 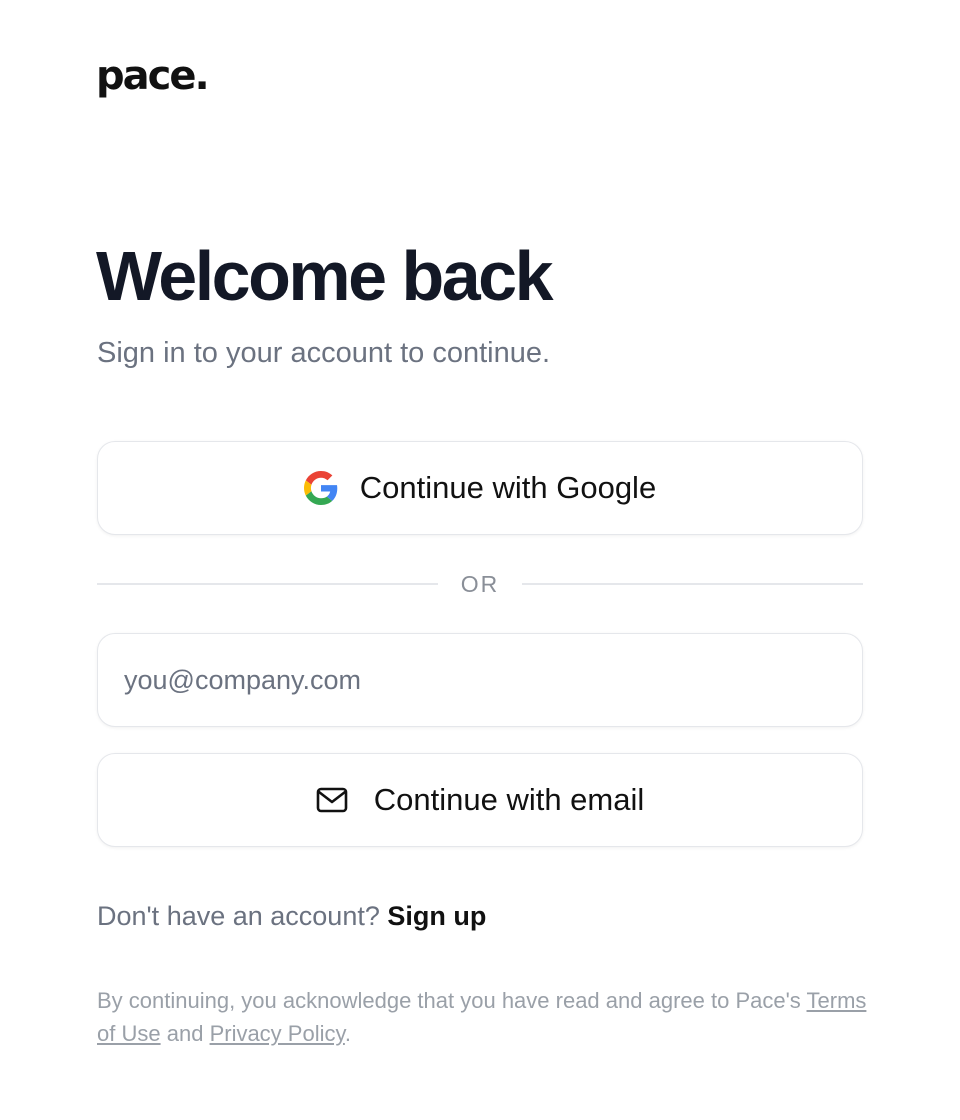 I want to click on envelope-icon, so click(x=332, y=800).